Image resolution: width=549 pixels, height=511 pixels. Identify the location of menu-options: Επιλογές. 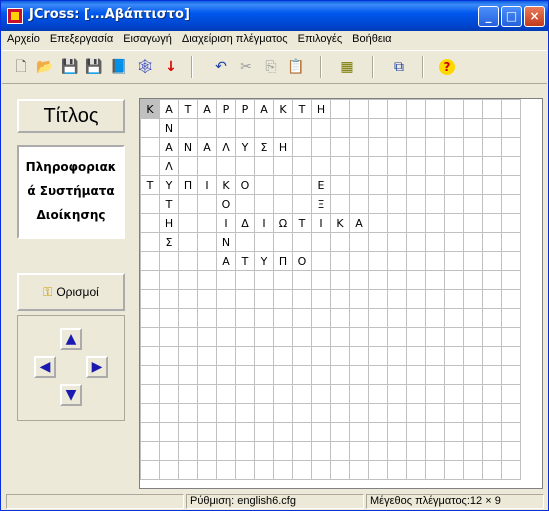
(320, 40).